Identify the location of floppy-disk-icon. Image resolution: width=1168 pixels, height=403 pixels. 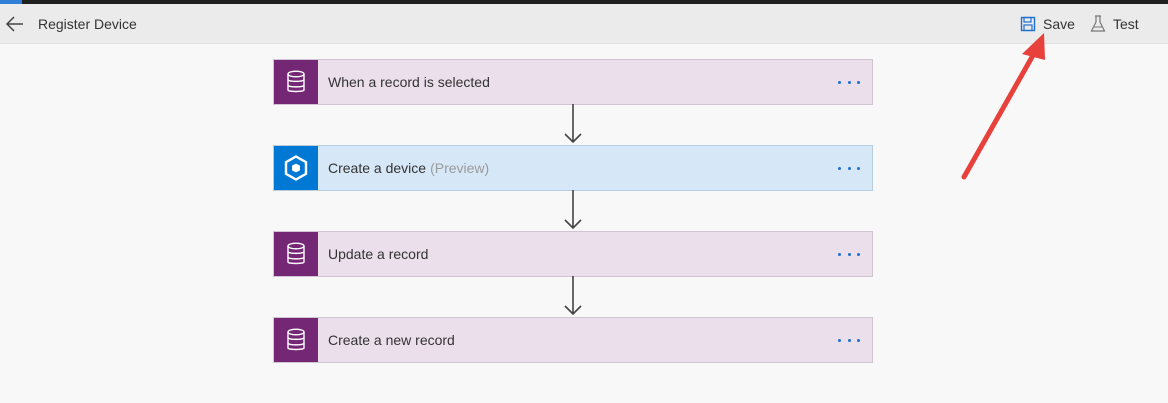
(1028, 24).